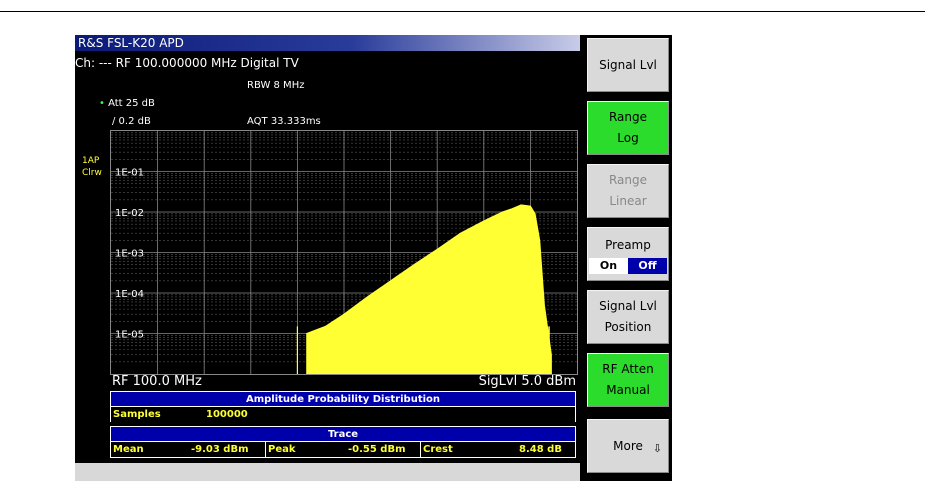 The image size is (925, 481). What do you see at coordinates (628, 327) in the screenshot?
I see `softkey-label: Position` at bounding box center [628, 327].